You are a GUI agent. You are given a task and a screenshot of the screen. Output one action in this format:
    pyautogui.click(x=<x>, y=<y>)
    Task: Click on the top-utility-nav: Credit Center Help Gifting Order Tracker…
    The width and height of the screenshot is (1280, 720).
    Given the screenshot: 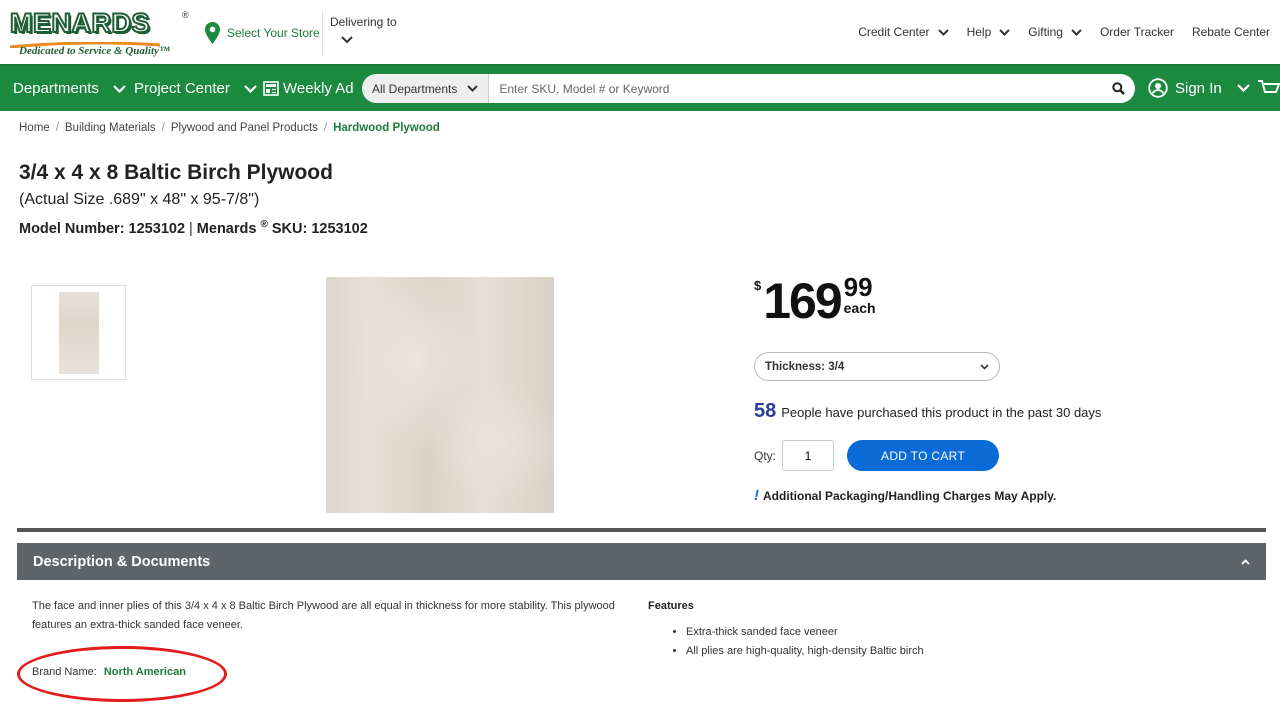 What is the action you would take?
    pyautogui.click(x=1064, y=32)
    